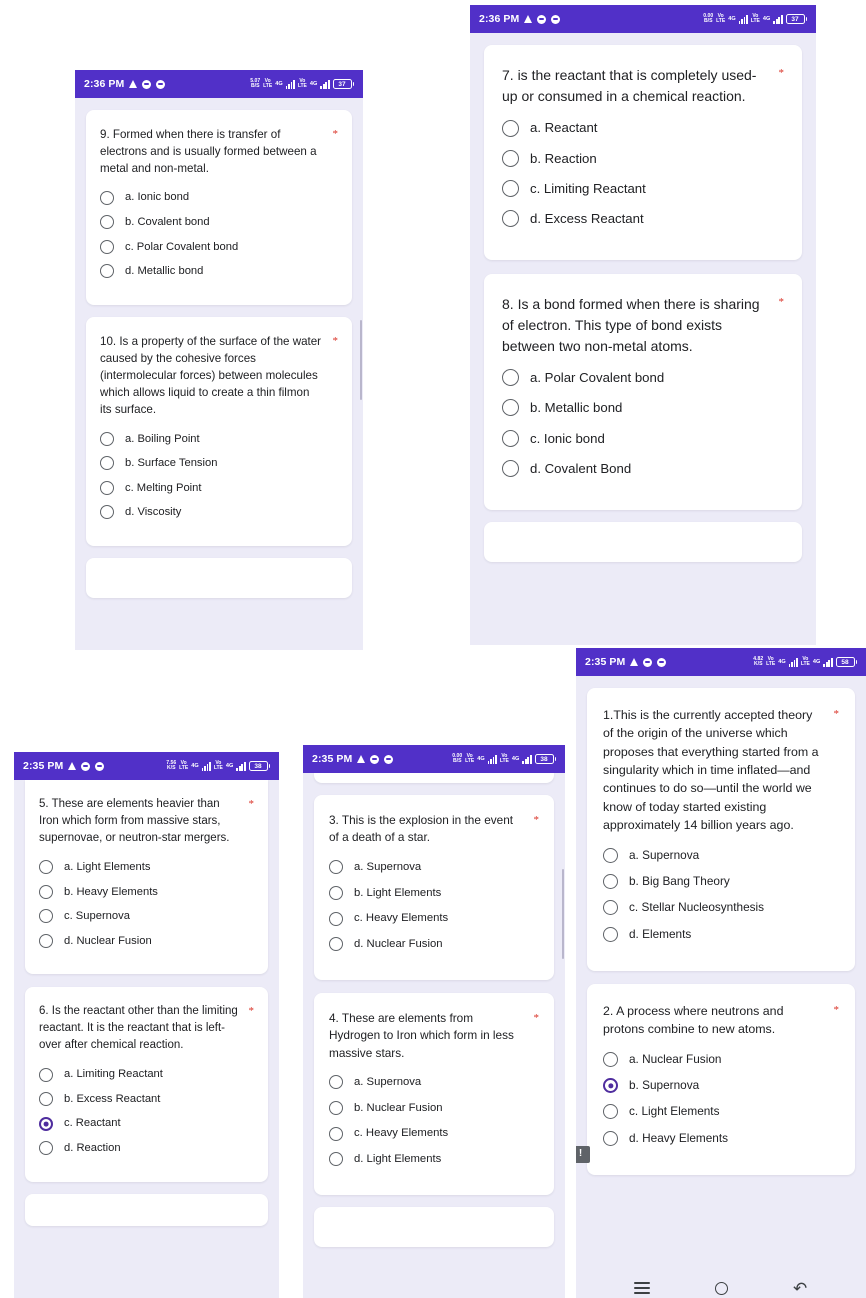 The width and height of the screenshot is (866, 1298). I want to click on status-bar-right: 4.82 K/S Vo LTE 4G Vo LTE 4G 58, so click(805, 662).